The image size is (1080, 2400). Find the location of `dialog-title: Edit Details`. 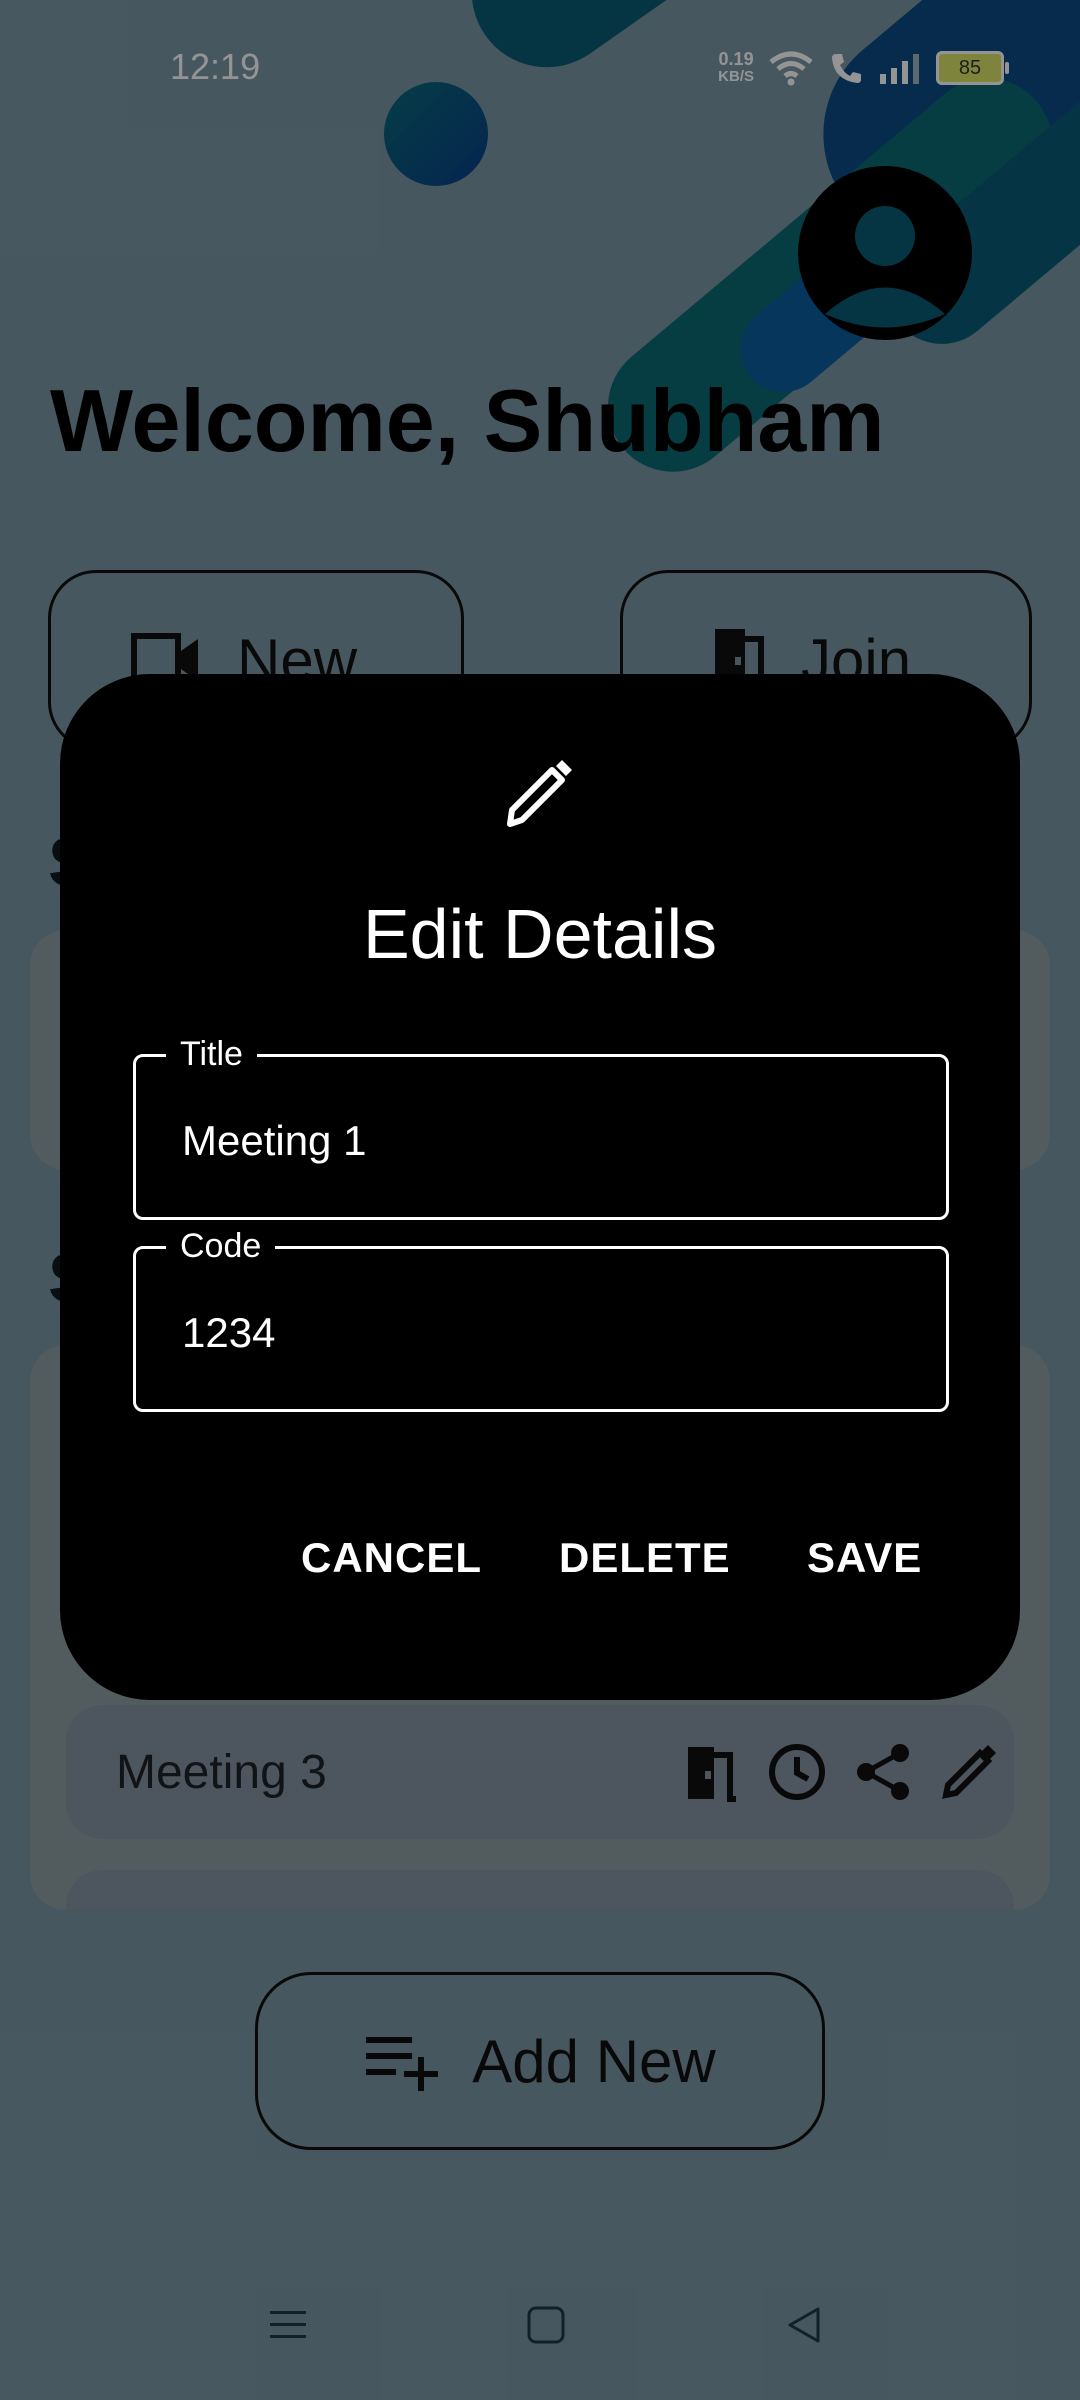

dialog-title: Edit Details is located at coordinates (540, 934).